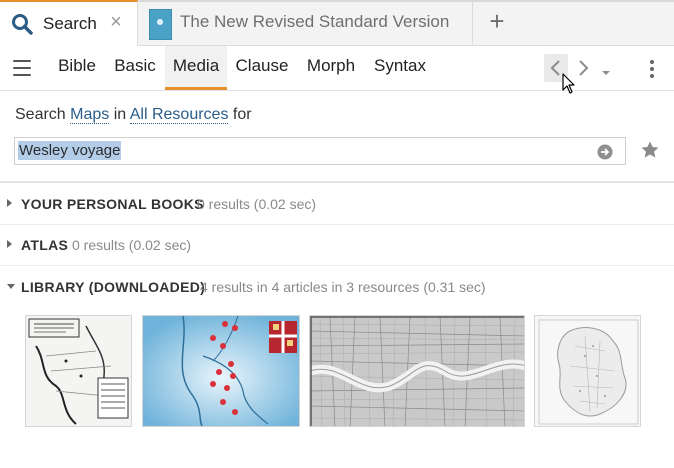 The image size is (674, 468). What do you see at coordinates (337, 204) in the screenshot?
I see `section-personal-books: YOUR PERSONAL BOOKS 0 results (0.02 sec)` at bounding box center [337, 204].